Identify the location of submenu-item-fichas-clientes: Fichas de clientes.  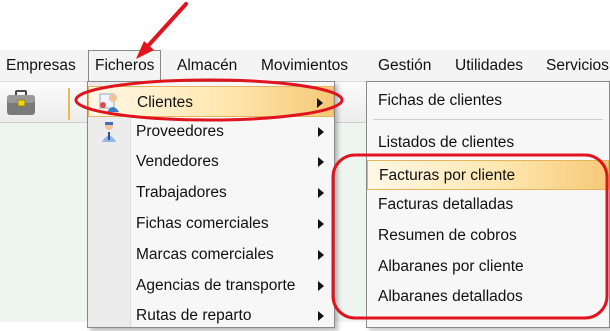
(488, 101).